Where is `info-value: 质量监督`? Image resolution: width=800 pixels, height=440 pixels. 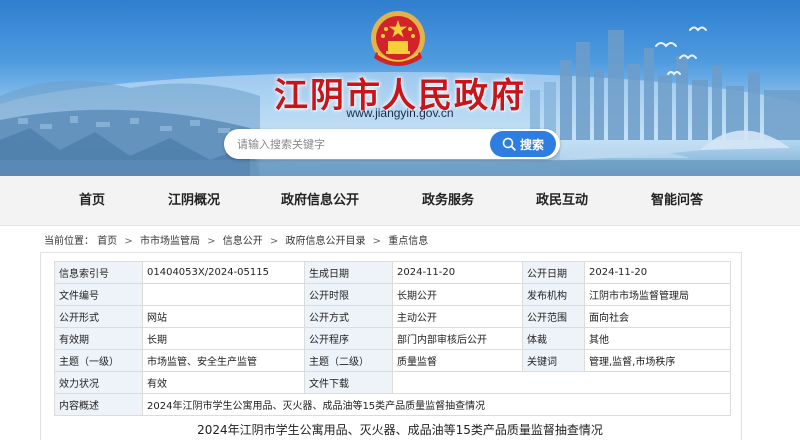
info-value: 质量监督 is located at coordinates (457, 360).